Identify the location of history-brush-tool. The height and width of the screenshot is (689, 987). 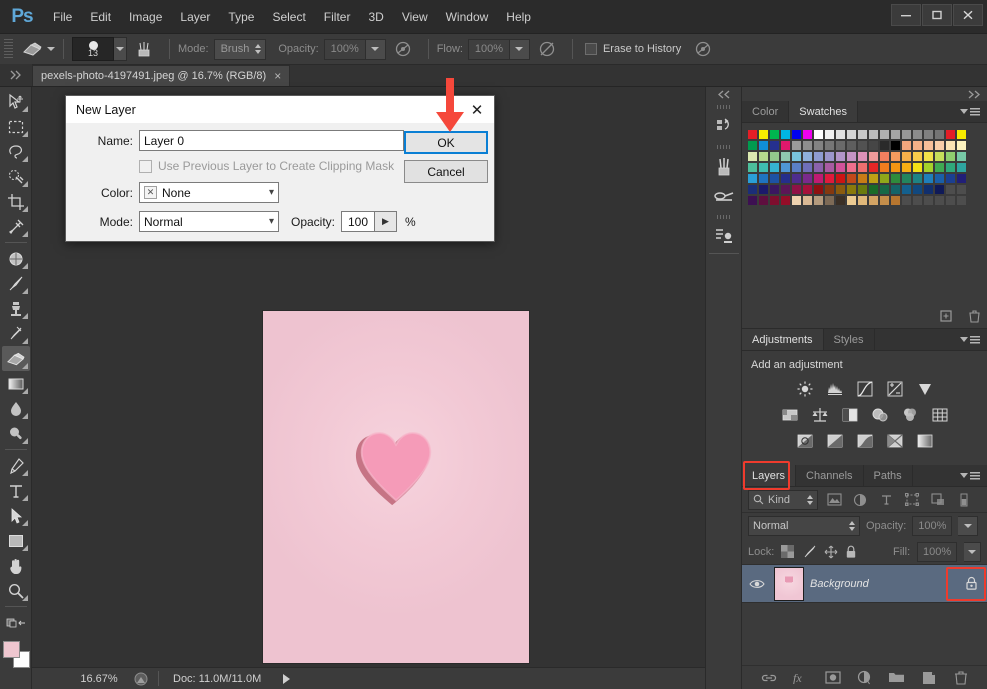
(16, 333).